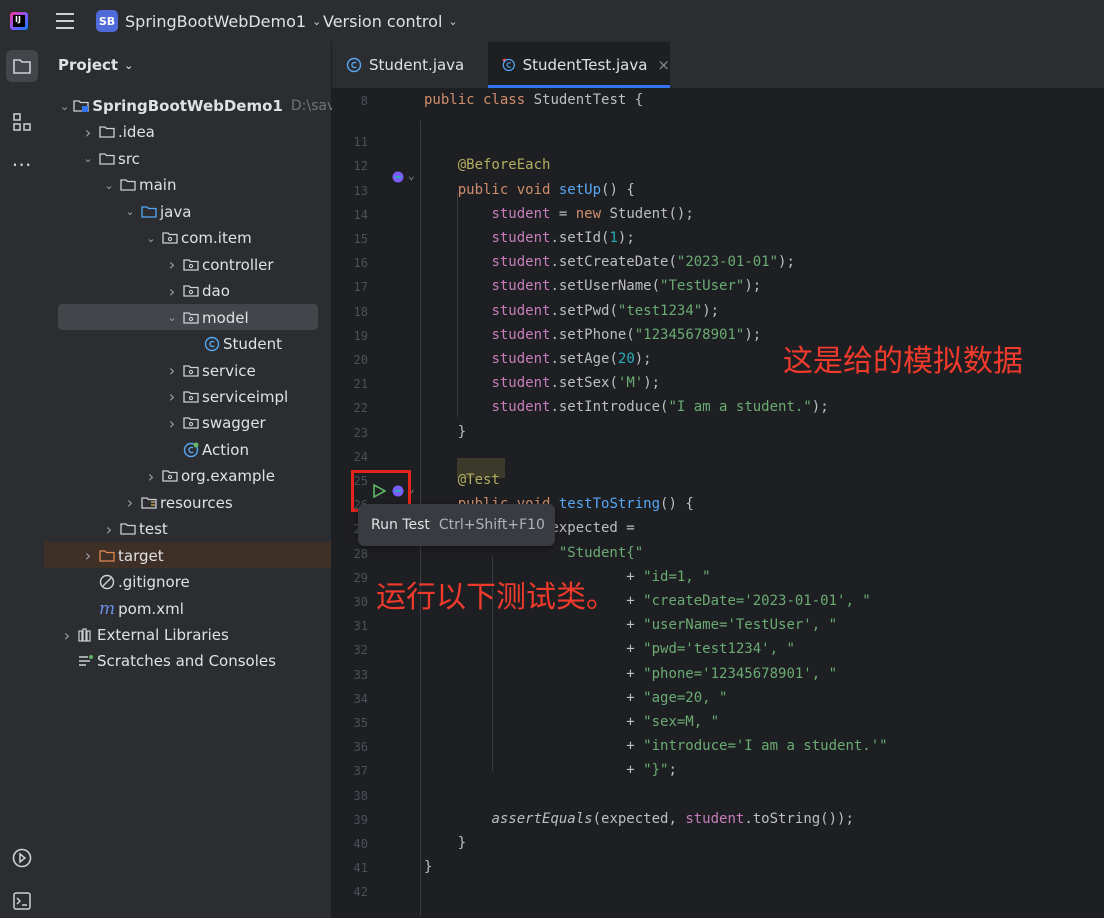  What do you see at coordinates (187, 265) in the screenshot?
I see `tree-item: › controller` at bounding box center [187, 265].